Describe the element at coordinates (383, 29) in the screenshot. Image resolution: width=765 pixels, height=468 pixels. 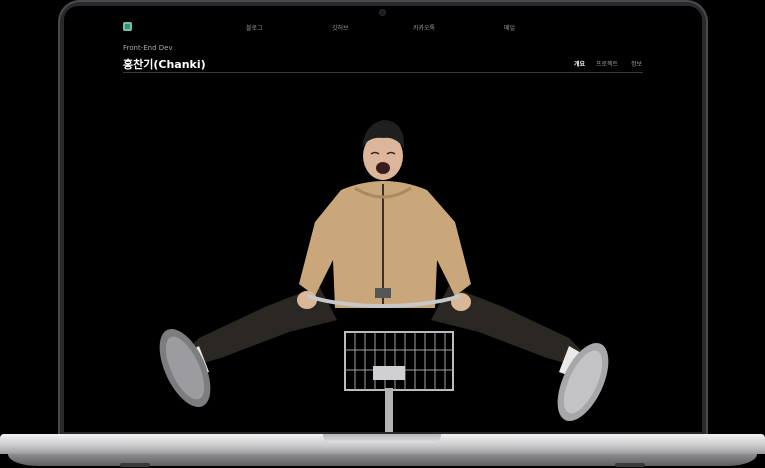
I see `top-navigation: 블로그 깃허브 카카오톡 메일` at that location.